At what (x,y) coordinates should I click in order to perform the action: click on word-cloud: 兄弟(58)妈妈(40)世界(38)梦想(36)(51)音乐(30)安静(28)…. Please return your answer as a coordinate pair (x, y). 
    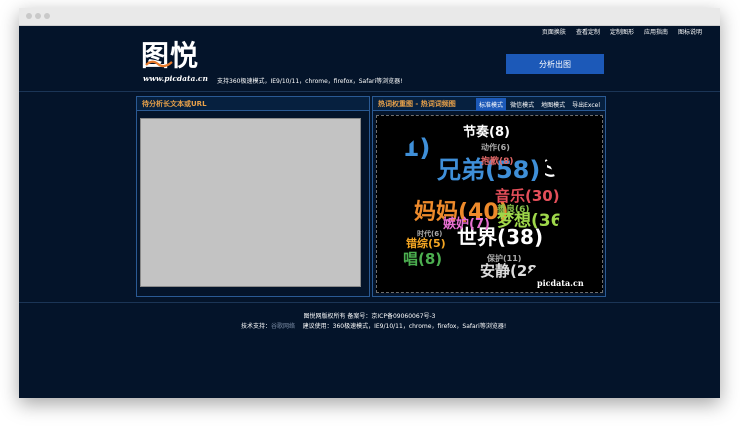
    Looking at the image, I should click on (480, 206).